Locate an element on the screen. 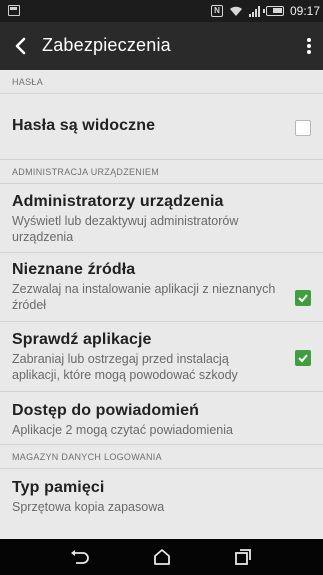  setting-title: Hasła są widoczne is located at coordinates (84, 125).